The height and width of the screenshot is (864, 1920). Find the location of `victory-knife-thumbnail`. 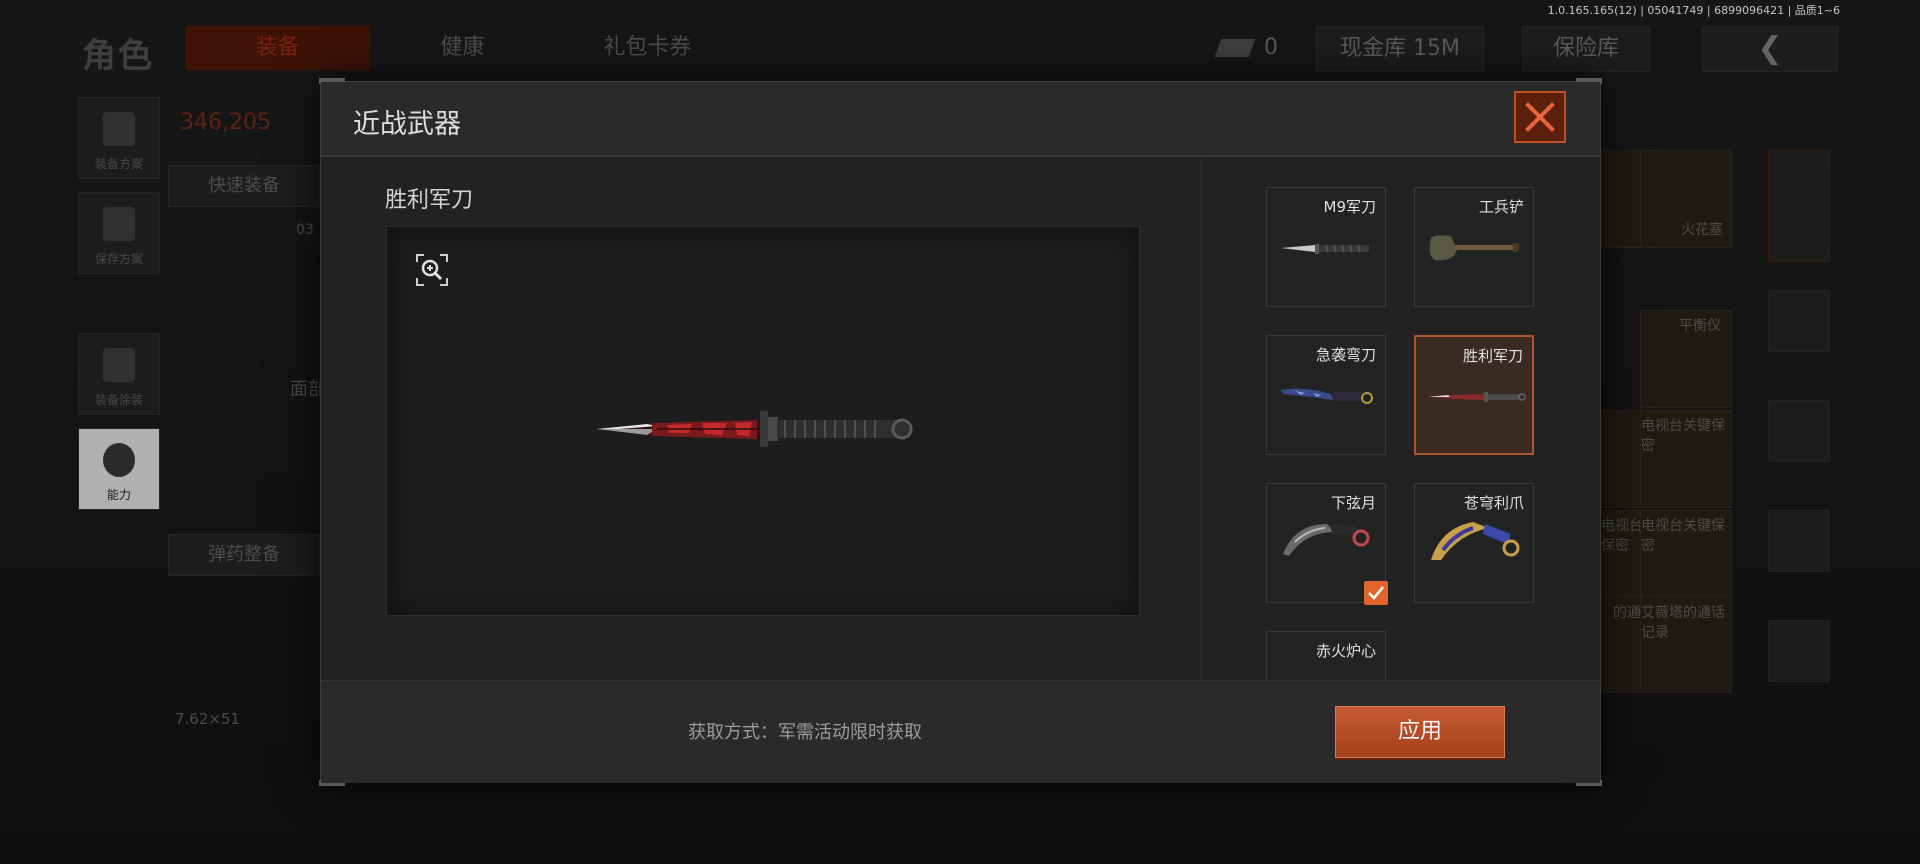

victory-knife-thumbnail is located at coordinates (1477, 397).